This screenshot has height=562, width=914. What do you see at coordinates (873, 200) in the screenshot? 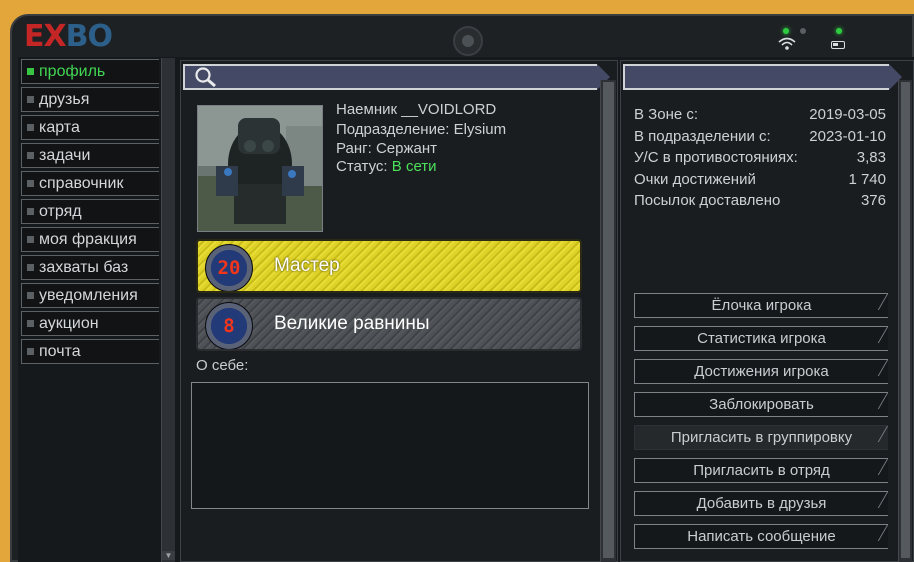
I see `stat-value: 376` at bounding box center [873, 200].